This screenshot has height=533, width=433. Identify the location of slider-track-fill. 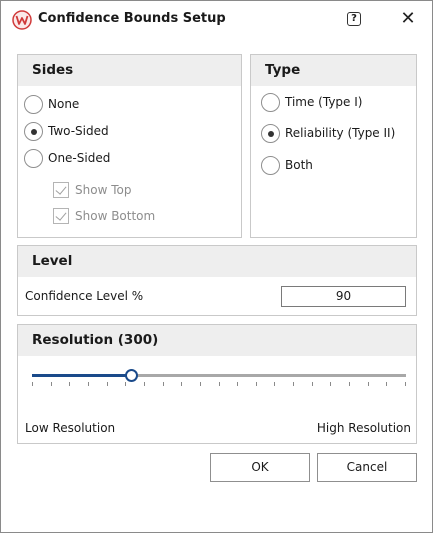
(81, 375).